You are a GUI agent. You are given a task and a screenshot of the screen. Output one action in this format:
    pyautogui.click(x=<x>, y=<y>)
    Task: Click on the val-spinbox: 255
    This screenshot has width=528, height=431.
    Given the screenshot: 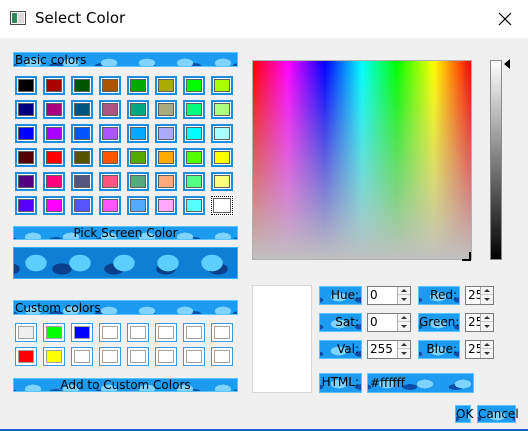 What is the action you would take?
    pyautogui.click(x=389, y=349)
    